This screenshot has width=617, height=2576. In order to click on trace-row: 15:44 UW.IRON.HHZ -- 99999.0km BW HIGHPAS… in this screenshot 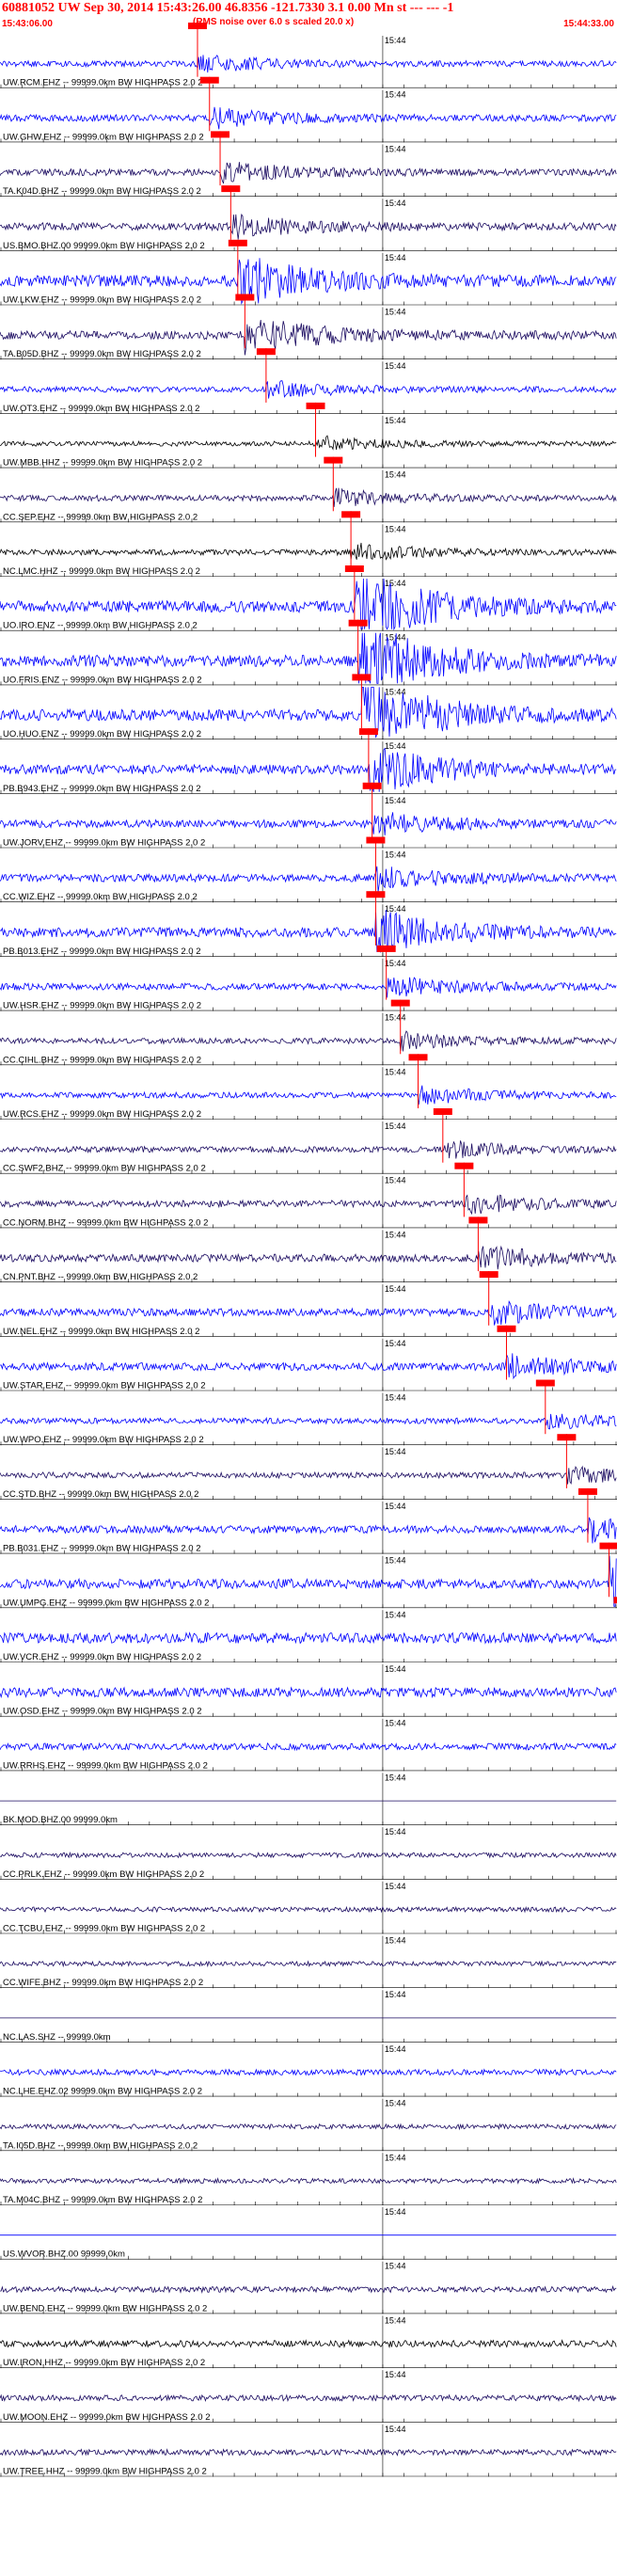, I will do `click(308, 2342)`.